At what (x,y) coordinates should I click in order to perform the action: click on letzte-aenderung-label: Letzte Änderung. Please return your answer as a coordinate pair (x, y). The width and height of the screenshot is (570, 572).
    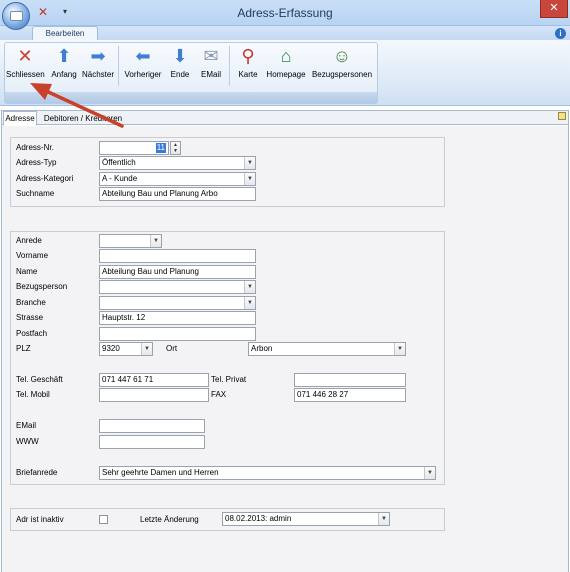
    Looking at the image, I should click on (169, 519).